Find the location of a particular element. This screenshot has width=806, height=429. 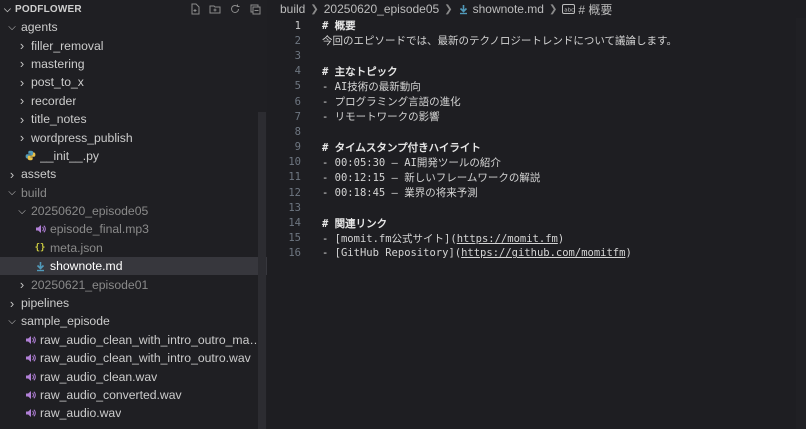

tree-item-label: 20250621_episode01 is located at coordinates (90, 284).